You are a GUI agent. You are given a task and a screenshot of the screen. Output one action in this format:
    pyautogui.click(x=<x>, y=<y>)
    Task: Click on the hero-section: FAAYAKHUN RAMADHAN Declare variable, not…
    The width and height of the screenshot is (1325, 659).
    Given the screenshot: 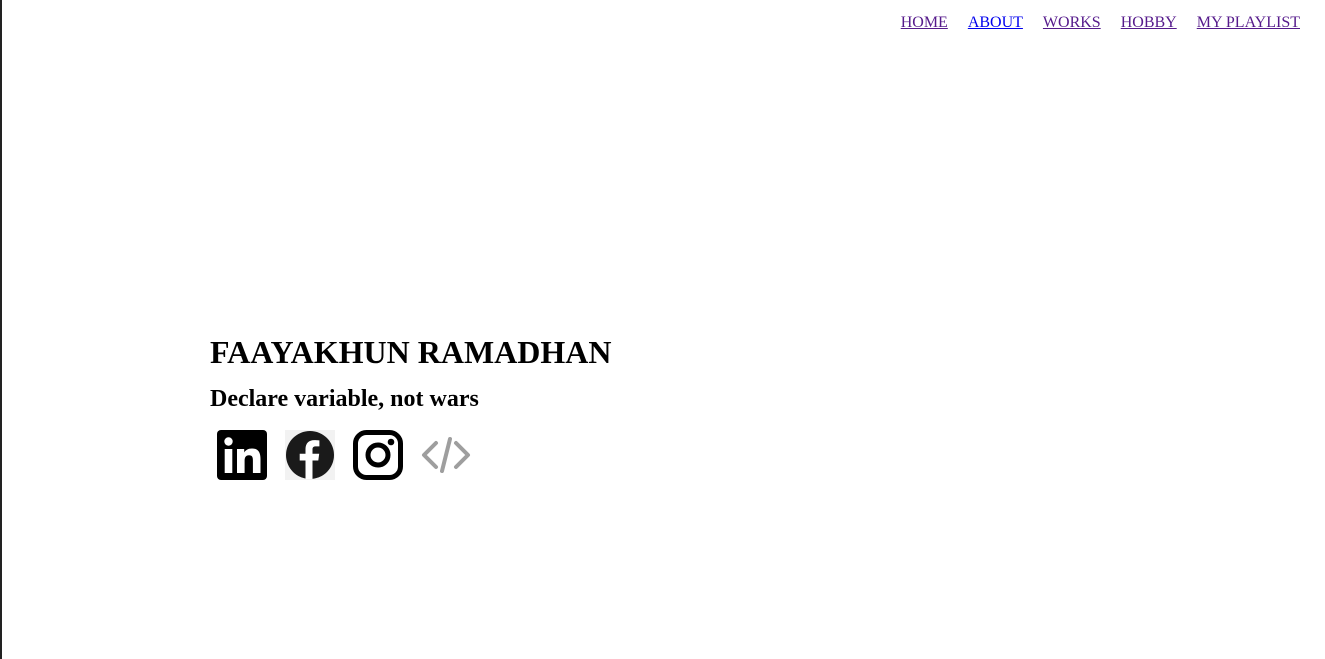 What is the action you would take?
    pyautogui.click(x=410, y=406)
    